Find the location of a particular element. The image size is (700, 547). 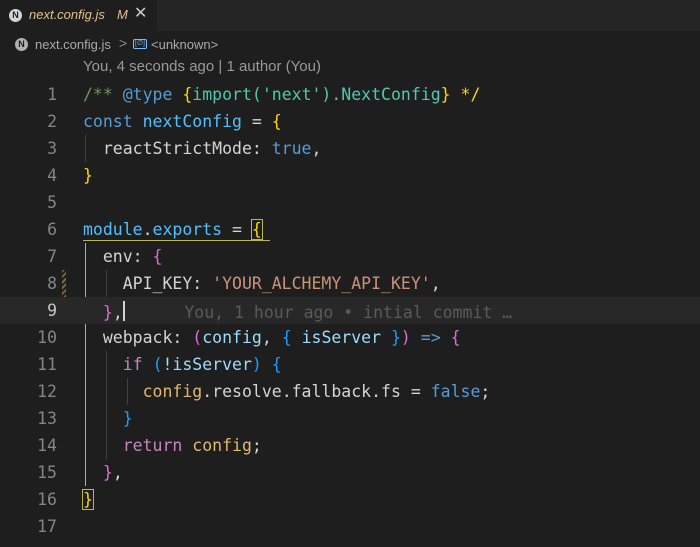

line-number: 9 is located at coordinates (52, 310).